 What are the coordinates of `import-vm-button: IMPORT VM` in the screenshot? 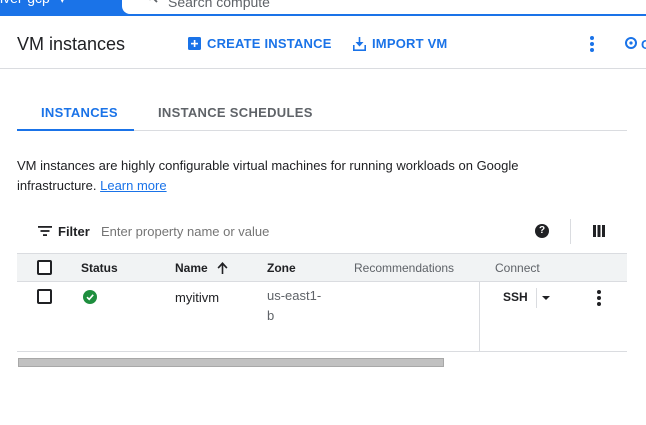 It's located at (400, 43).